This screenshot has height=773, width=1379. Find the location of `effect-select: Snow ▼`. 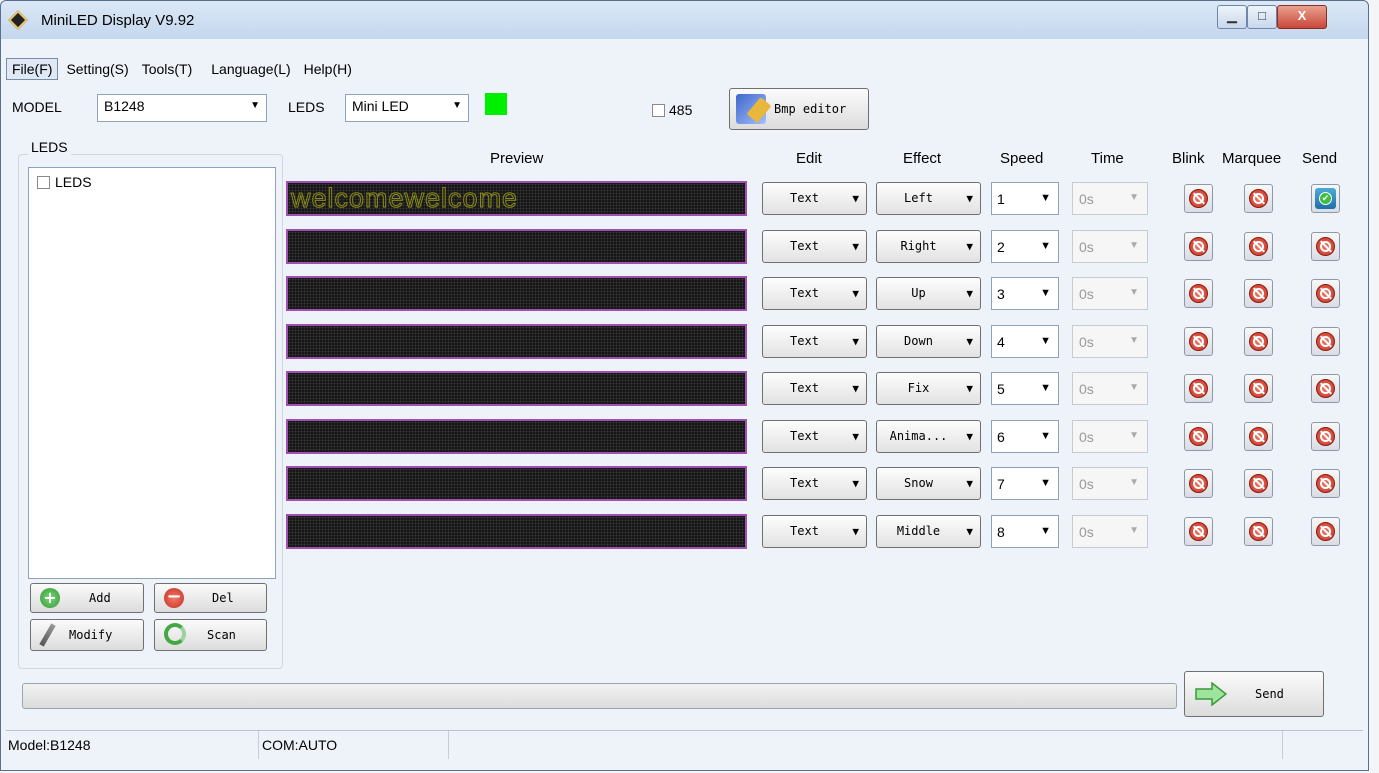

effect-select: Snow ▼ is located at coordinates (928, 483).